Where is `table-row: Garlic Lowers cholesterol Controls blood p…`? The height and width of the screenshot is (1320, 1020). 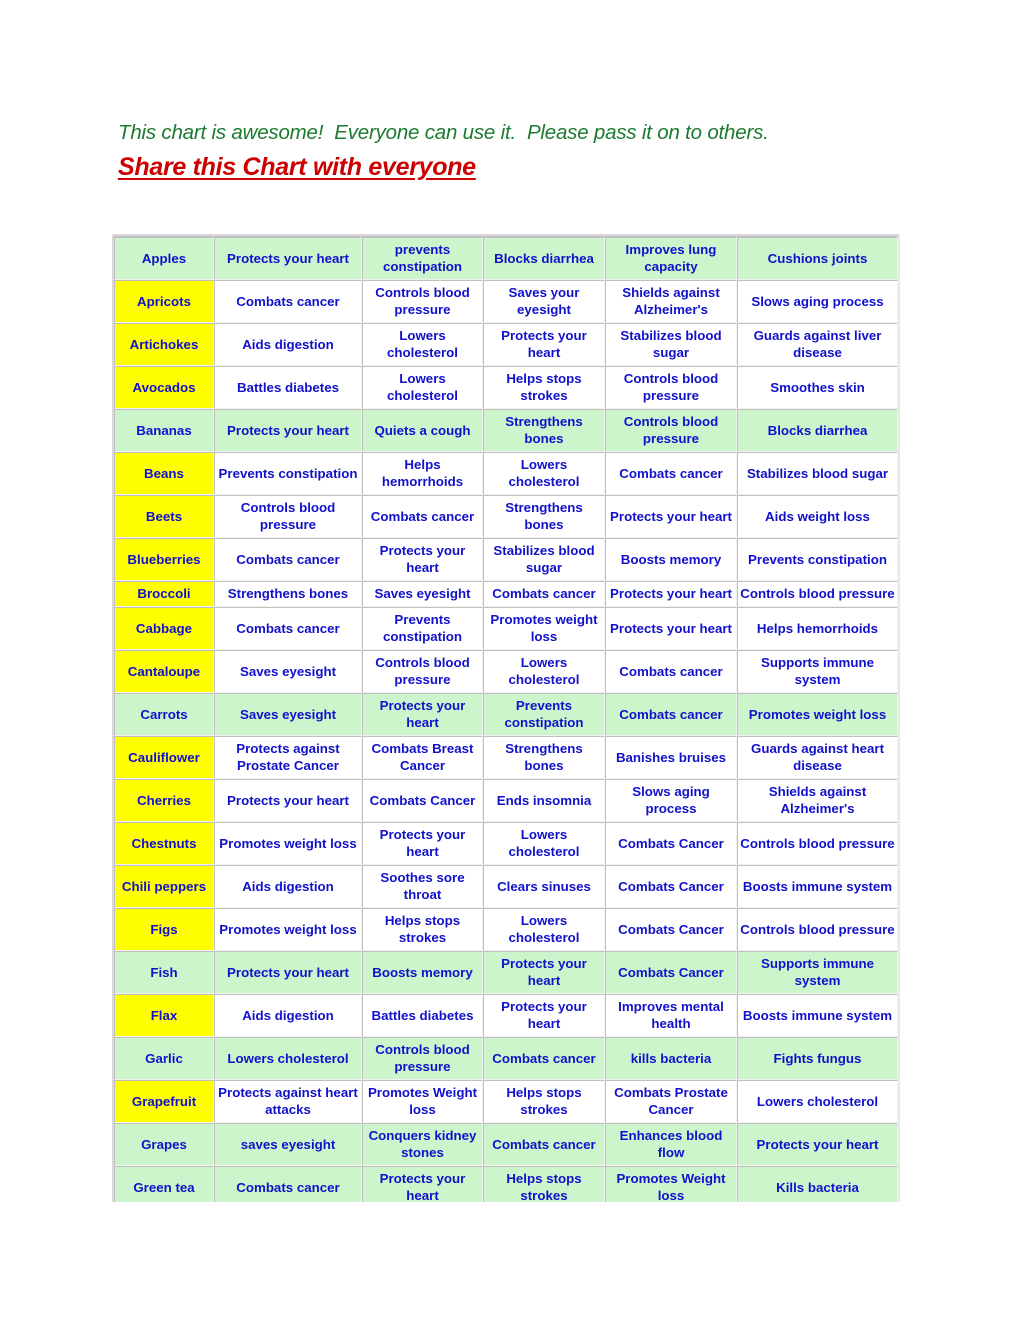 table-row: Garlic Lowers cholesterol Controls blood p… is located at coordinates (506, 1058).